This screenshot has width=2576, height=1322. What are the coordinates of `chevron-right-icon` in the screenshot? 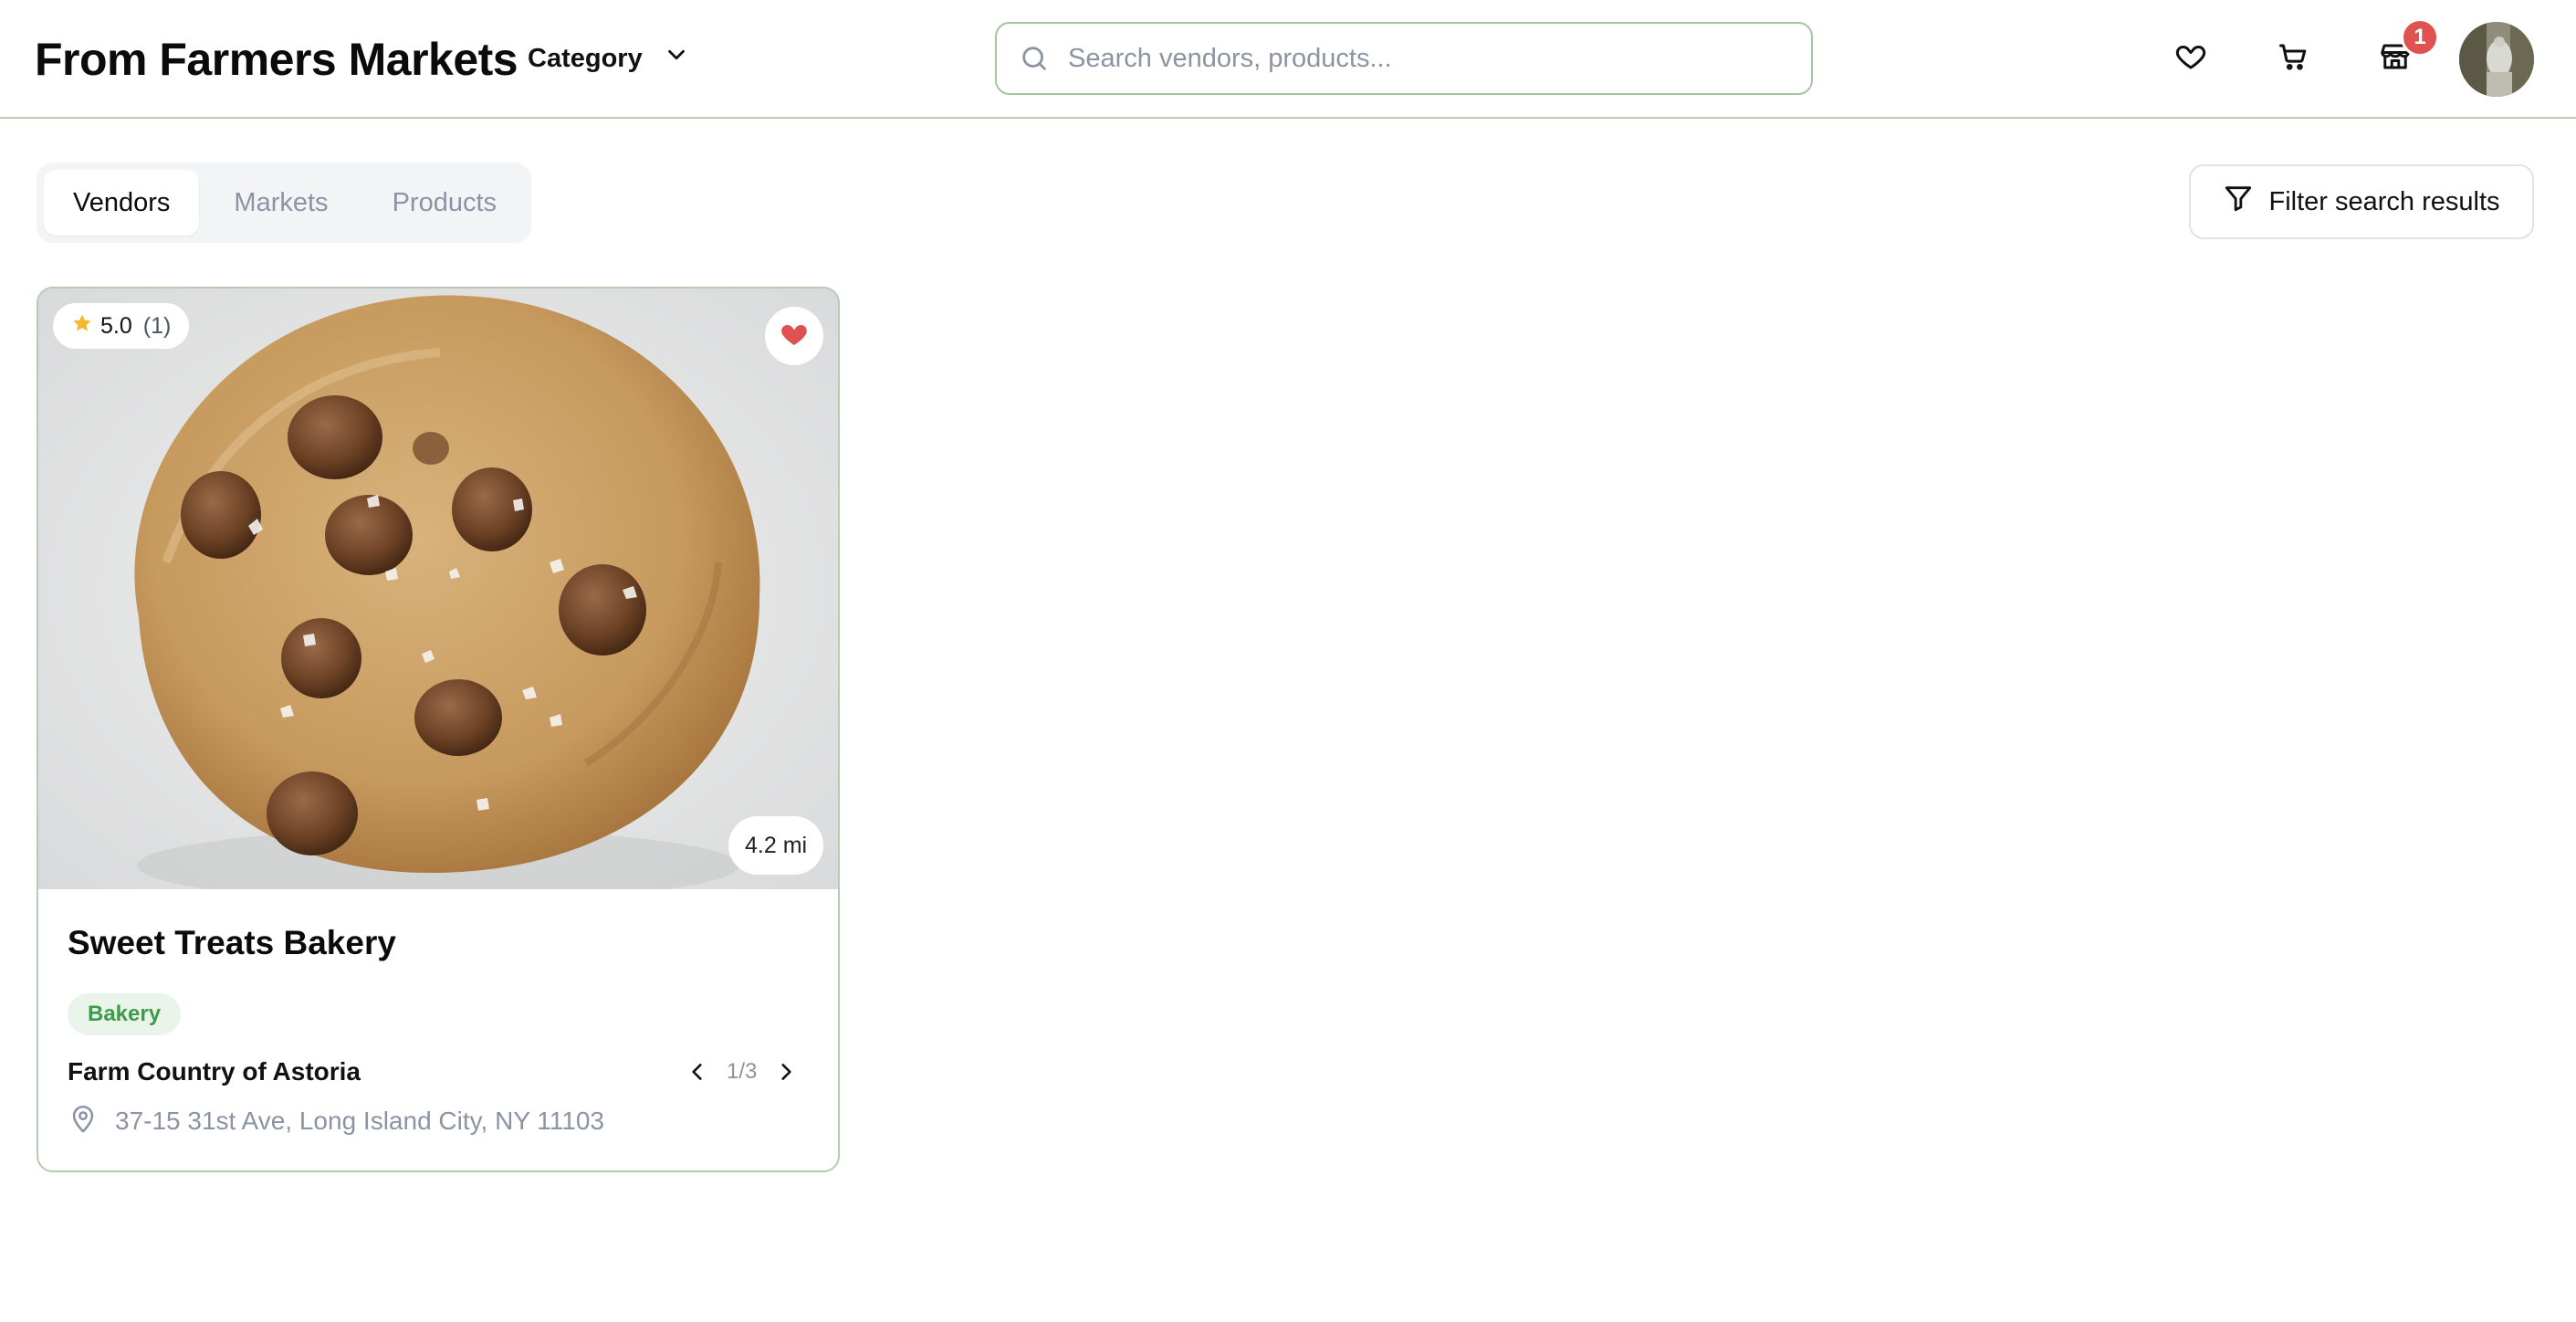 It's located at (786, 1072).